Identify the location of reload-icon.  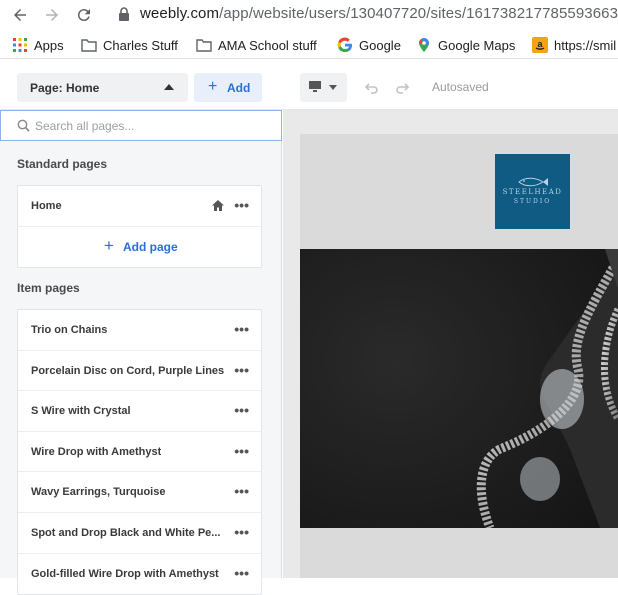
(83, 15).